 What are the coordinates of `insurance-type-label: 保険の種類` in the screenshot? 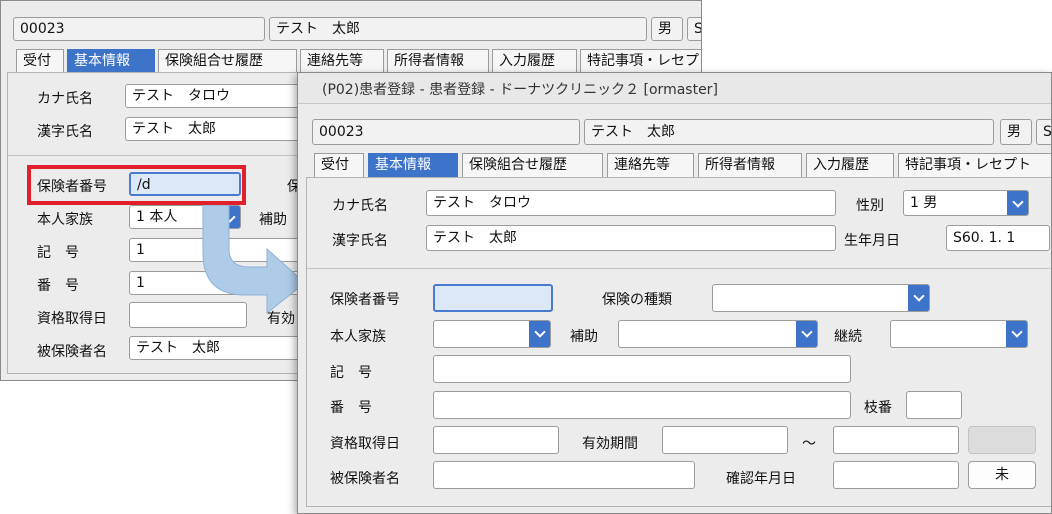 It's located at (637, 300).